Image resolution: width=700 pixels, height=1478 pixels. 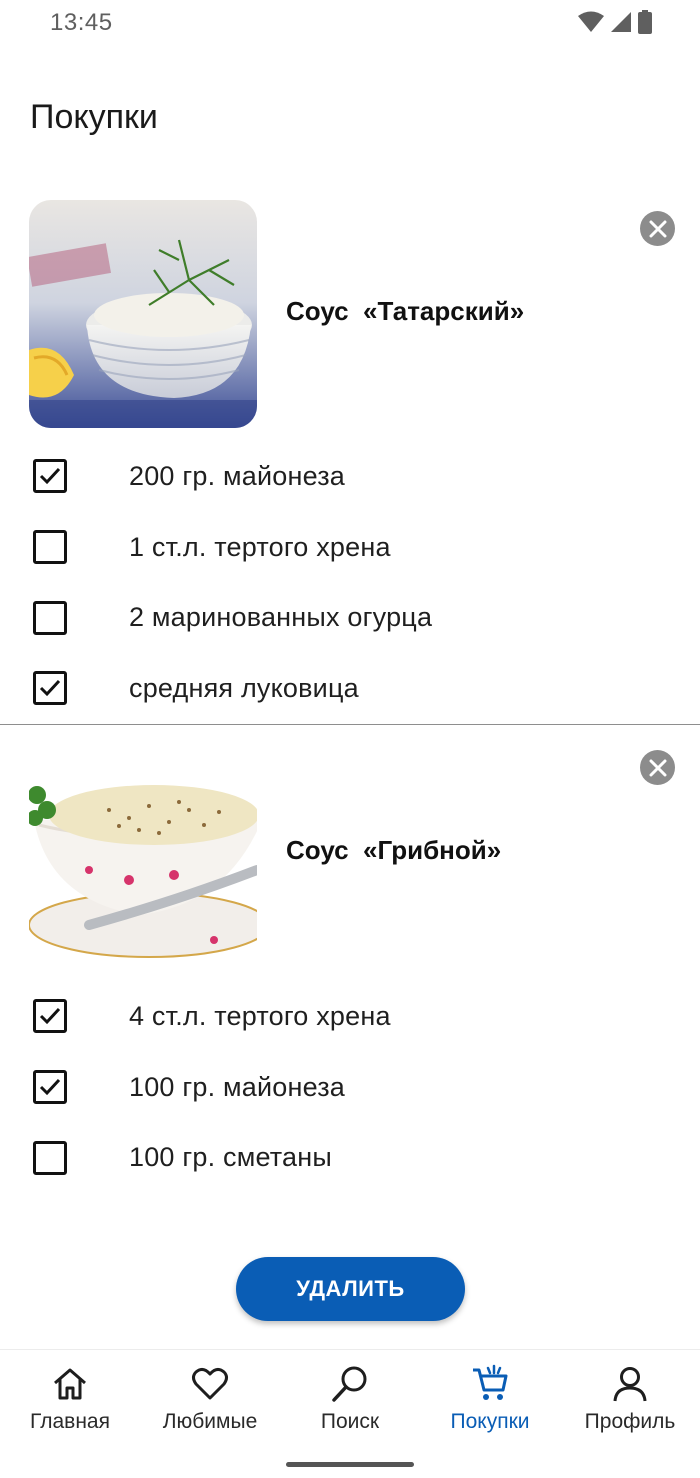 I want to click on recipe-title: Соус «Татарский», so click(x=405, y=311).